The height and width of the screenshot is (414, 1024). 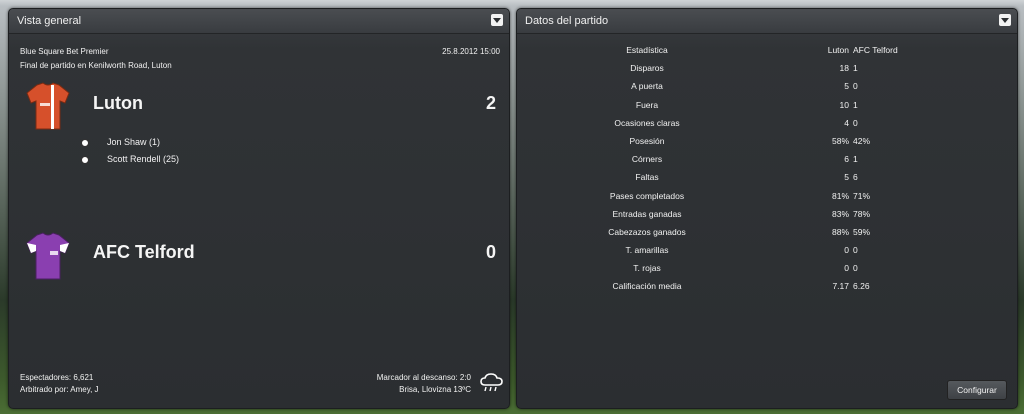 What do you see at coordinates (840, 195) in the screenshot?
I see `stat-home-value: 81%` at bounding box center [840, 195].